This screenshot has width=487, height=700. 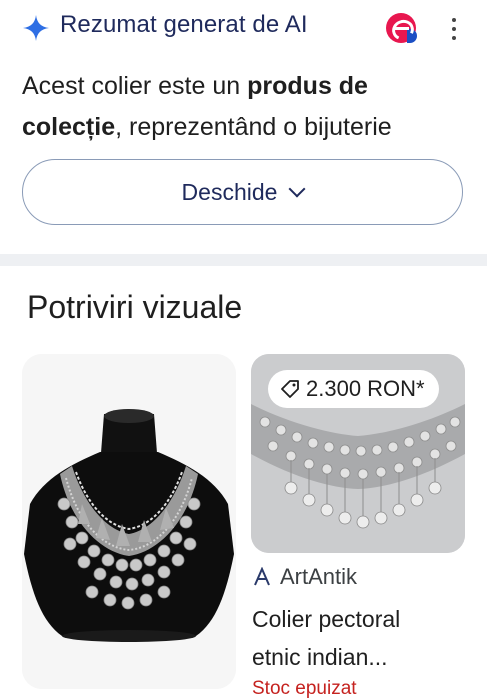 What do you see at coordinates (290, 389) in the screenshot?
I see `price-tag-icon` at bounding box center [290, 389].